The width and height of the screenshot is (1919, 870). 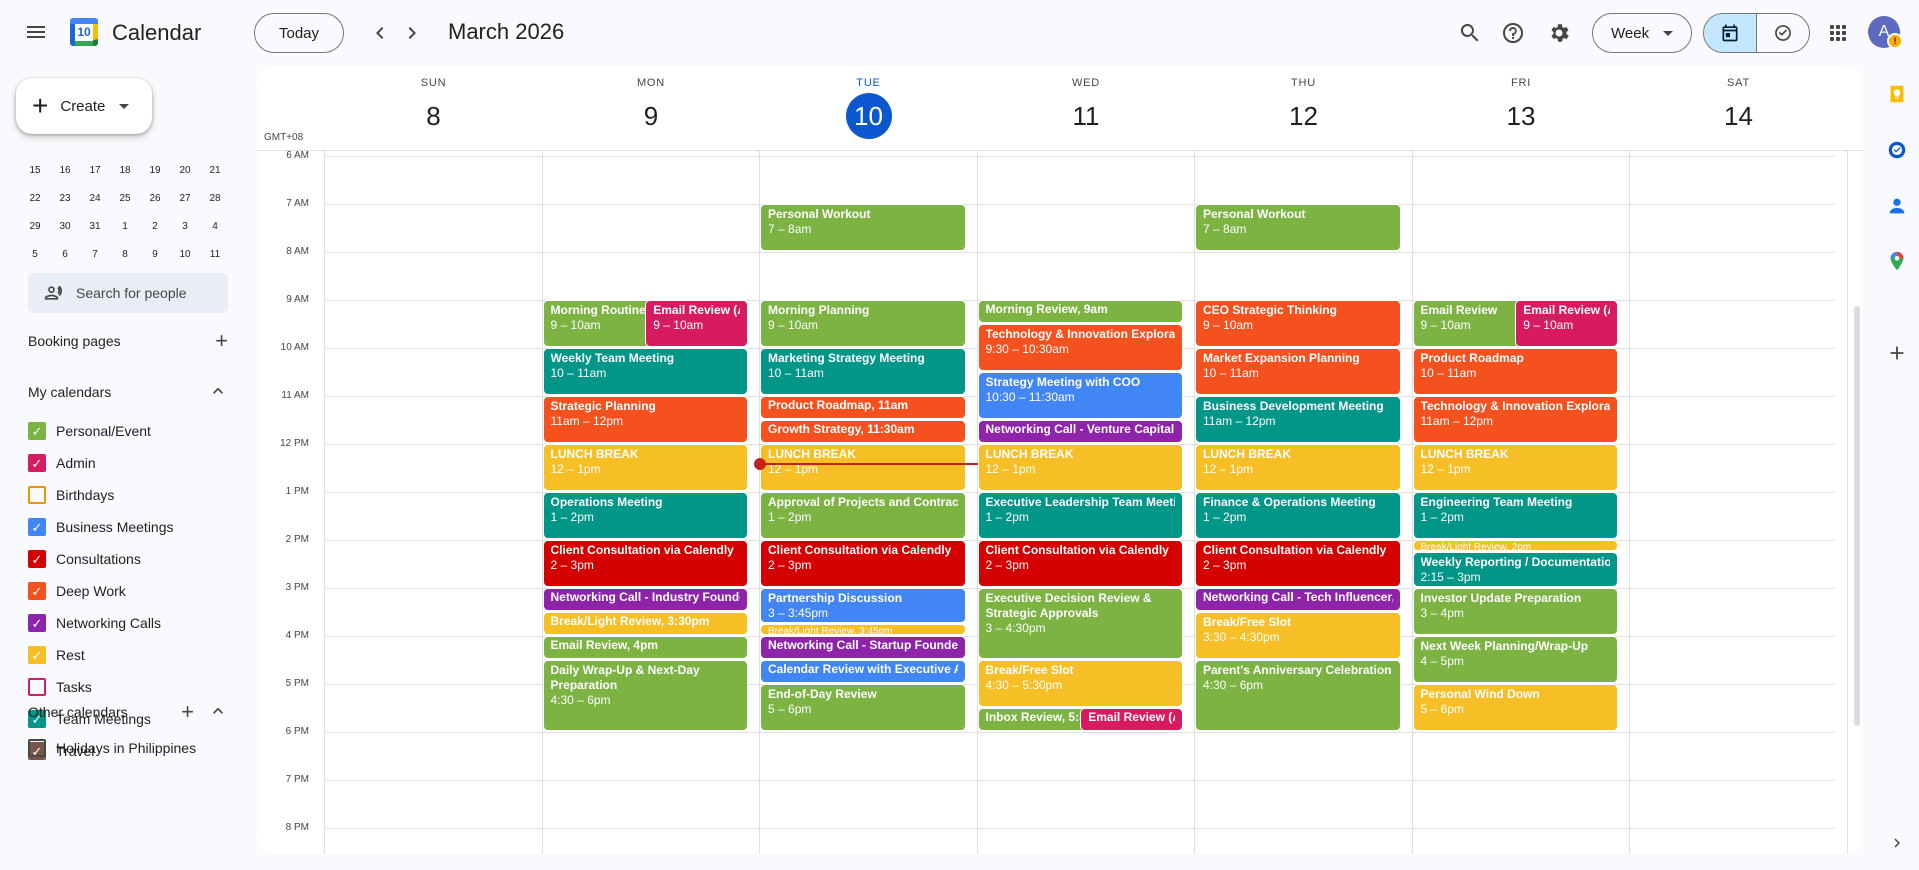 I want to click on calendar-item: ✓ Consultations, so click(x=84, y=559).